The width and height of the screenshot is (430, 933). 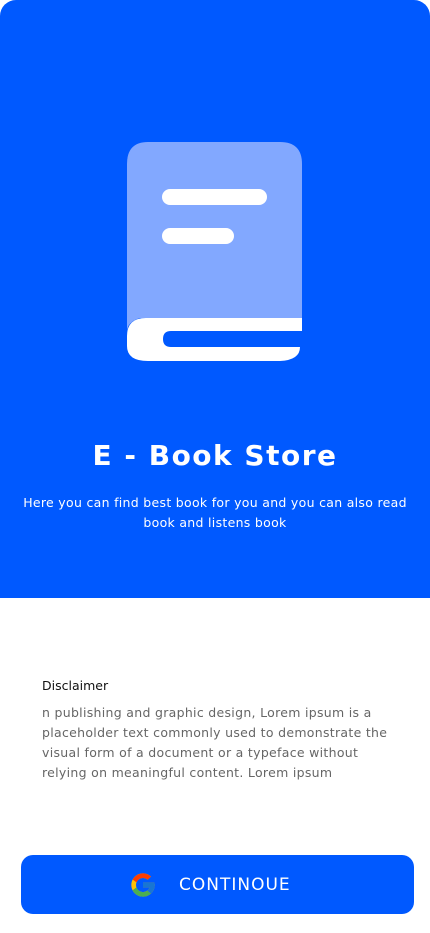 I want to click on google-icon, so click(x=143, y=885).